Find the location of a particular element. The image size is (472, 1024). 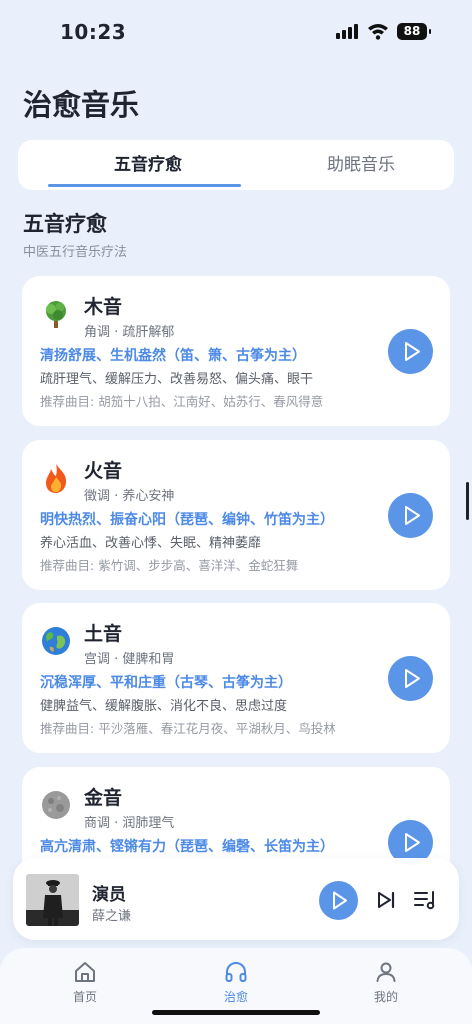

wifi-icon is located at coordinates (378, 32).